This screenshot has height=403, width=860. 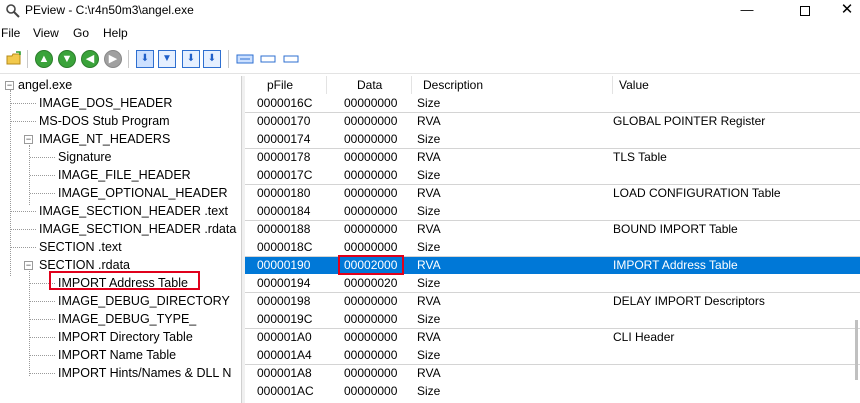 I want to click on table-row: 0000019C 00000000 Size, so click(x=552, y=319).